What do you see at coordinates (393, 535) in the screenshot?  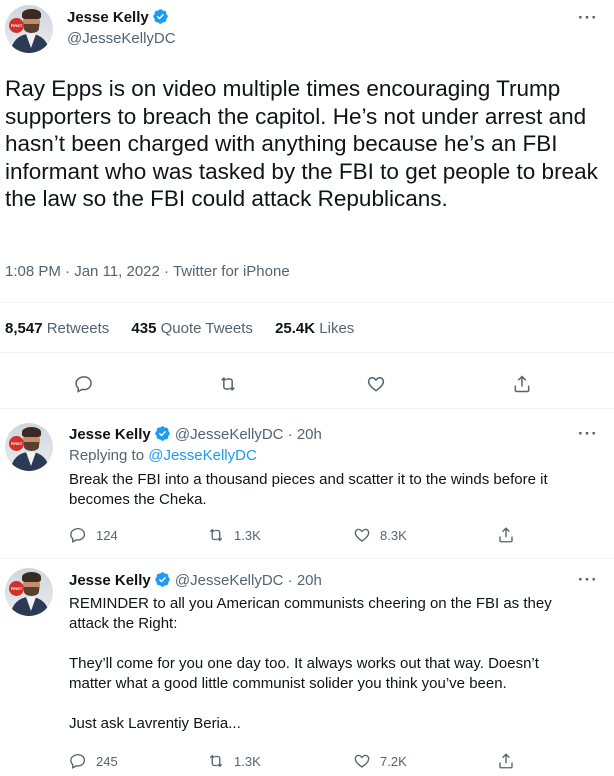 I see `like-count: 8.3K` at bounding box center [393, 535].